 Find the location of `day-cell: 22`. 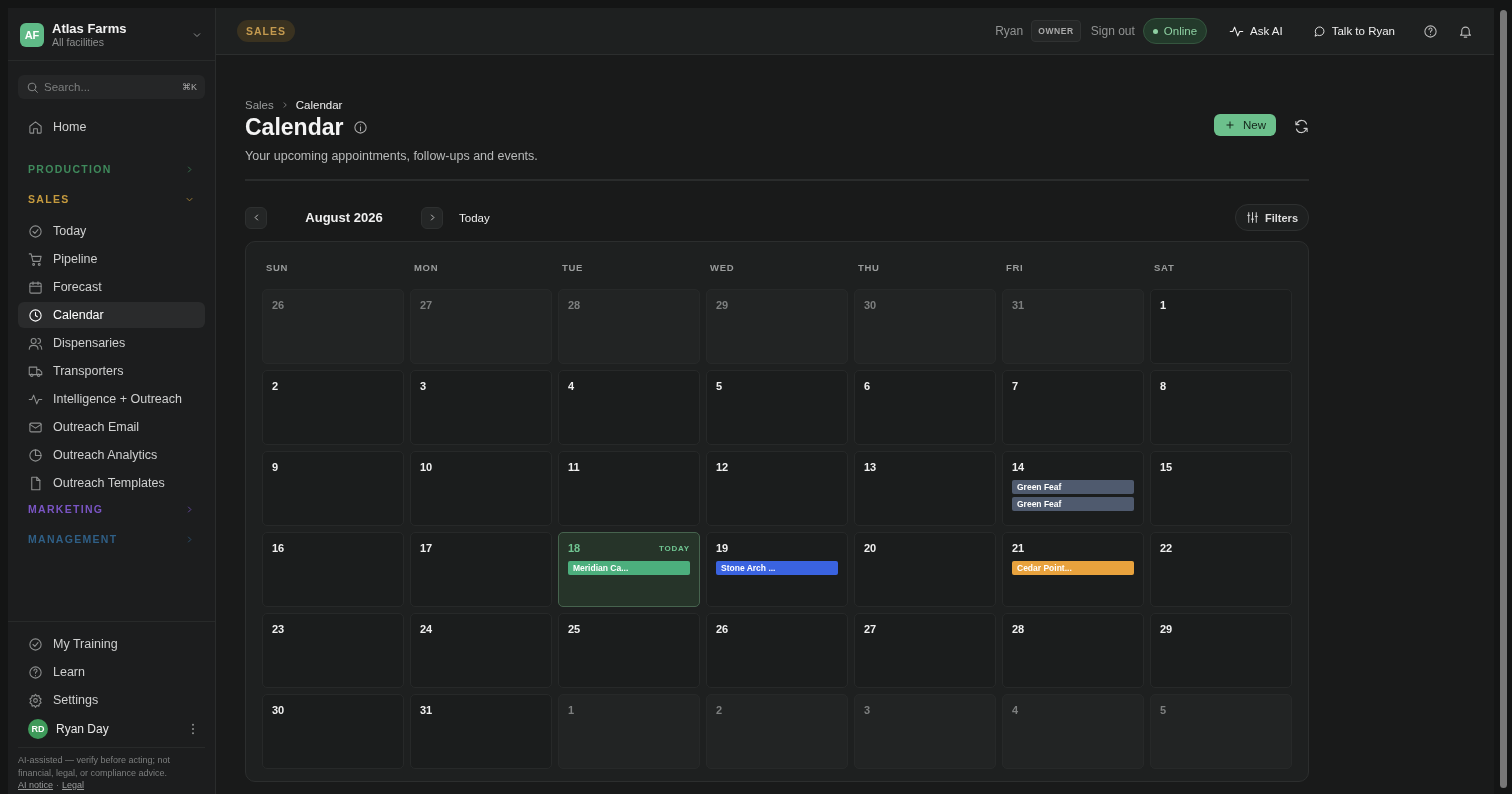

day-cell: 22 is located at coordinates (1221, 569).